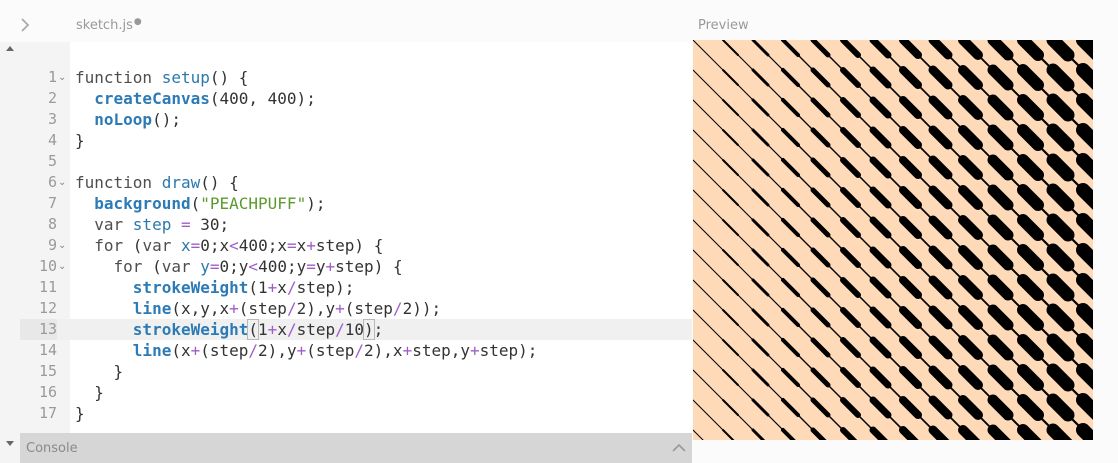 The height and width of the screenshot is (463, 1118). What do you see at coordinates (52, 203) in the screenshot?
I see `line-number: 7` at bounding box center [52, 203].